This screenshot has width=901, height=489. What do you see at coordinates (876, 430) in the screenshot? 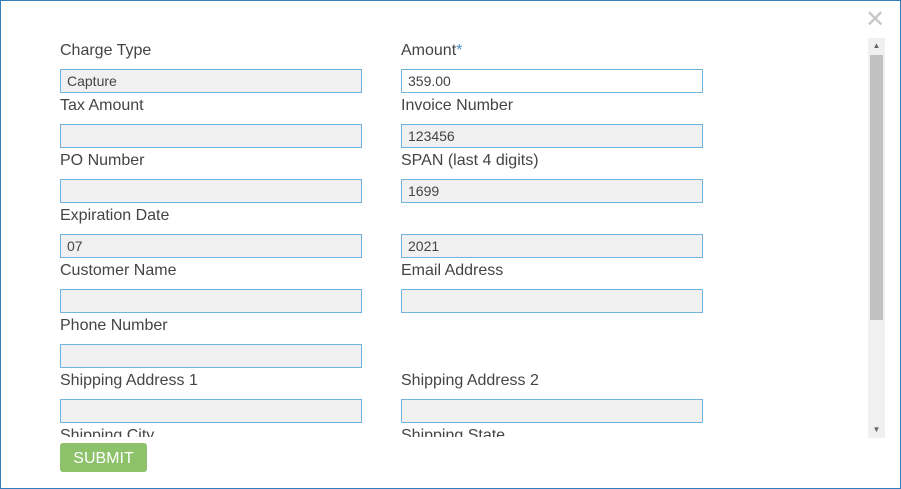
I see `scroll-down-arrow-icon: ▼` at bounding box center [876, 430].